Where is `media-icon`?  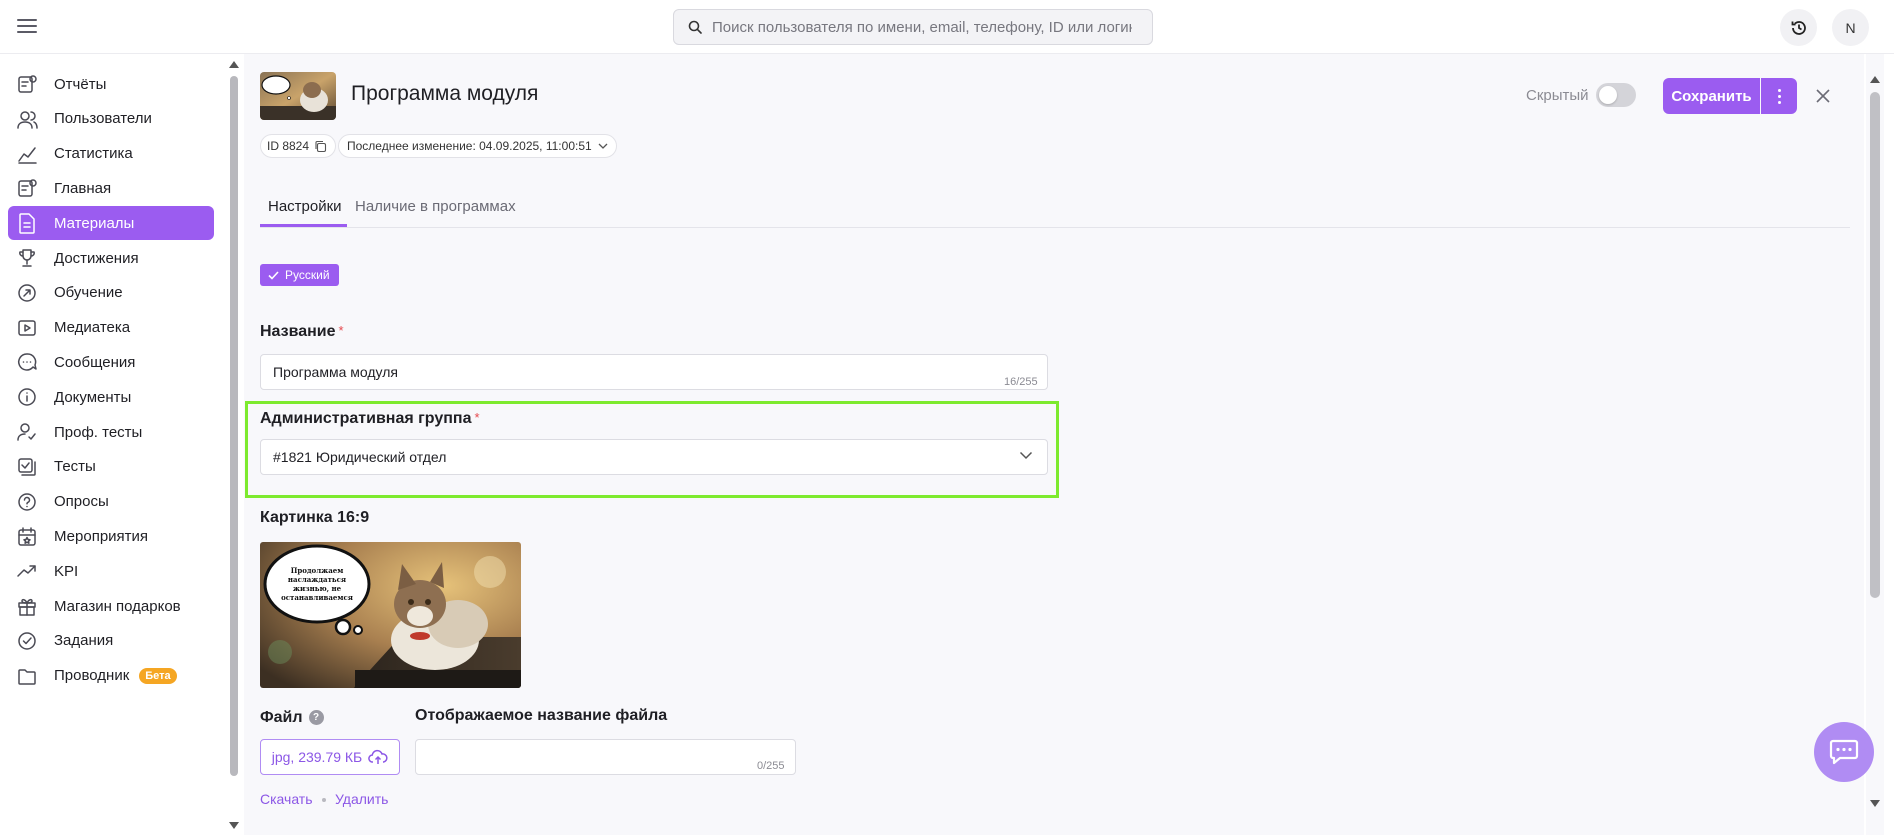
media-icon is located at coordinates (27, 328).